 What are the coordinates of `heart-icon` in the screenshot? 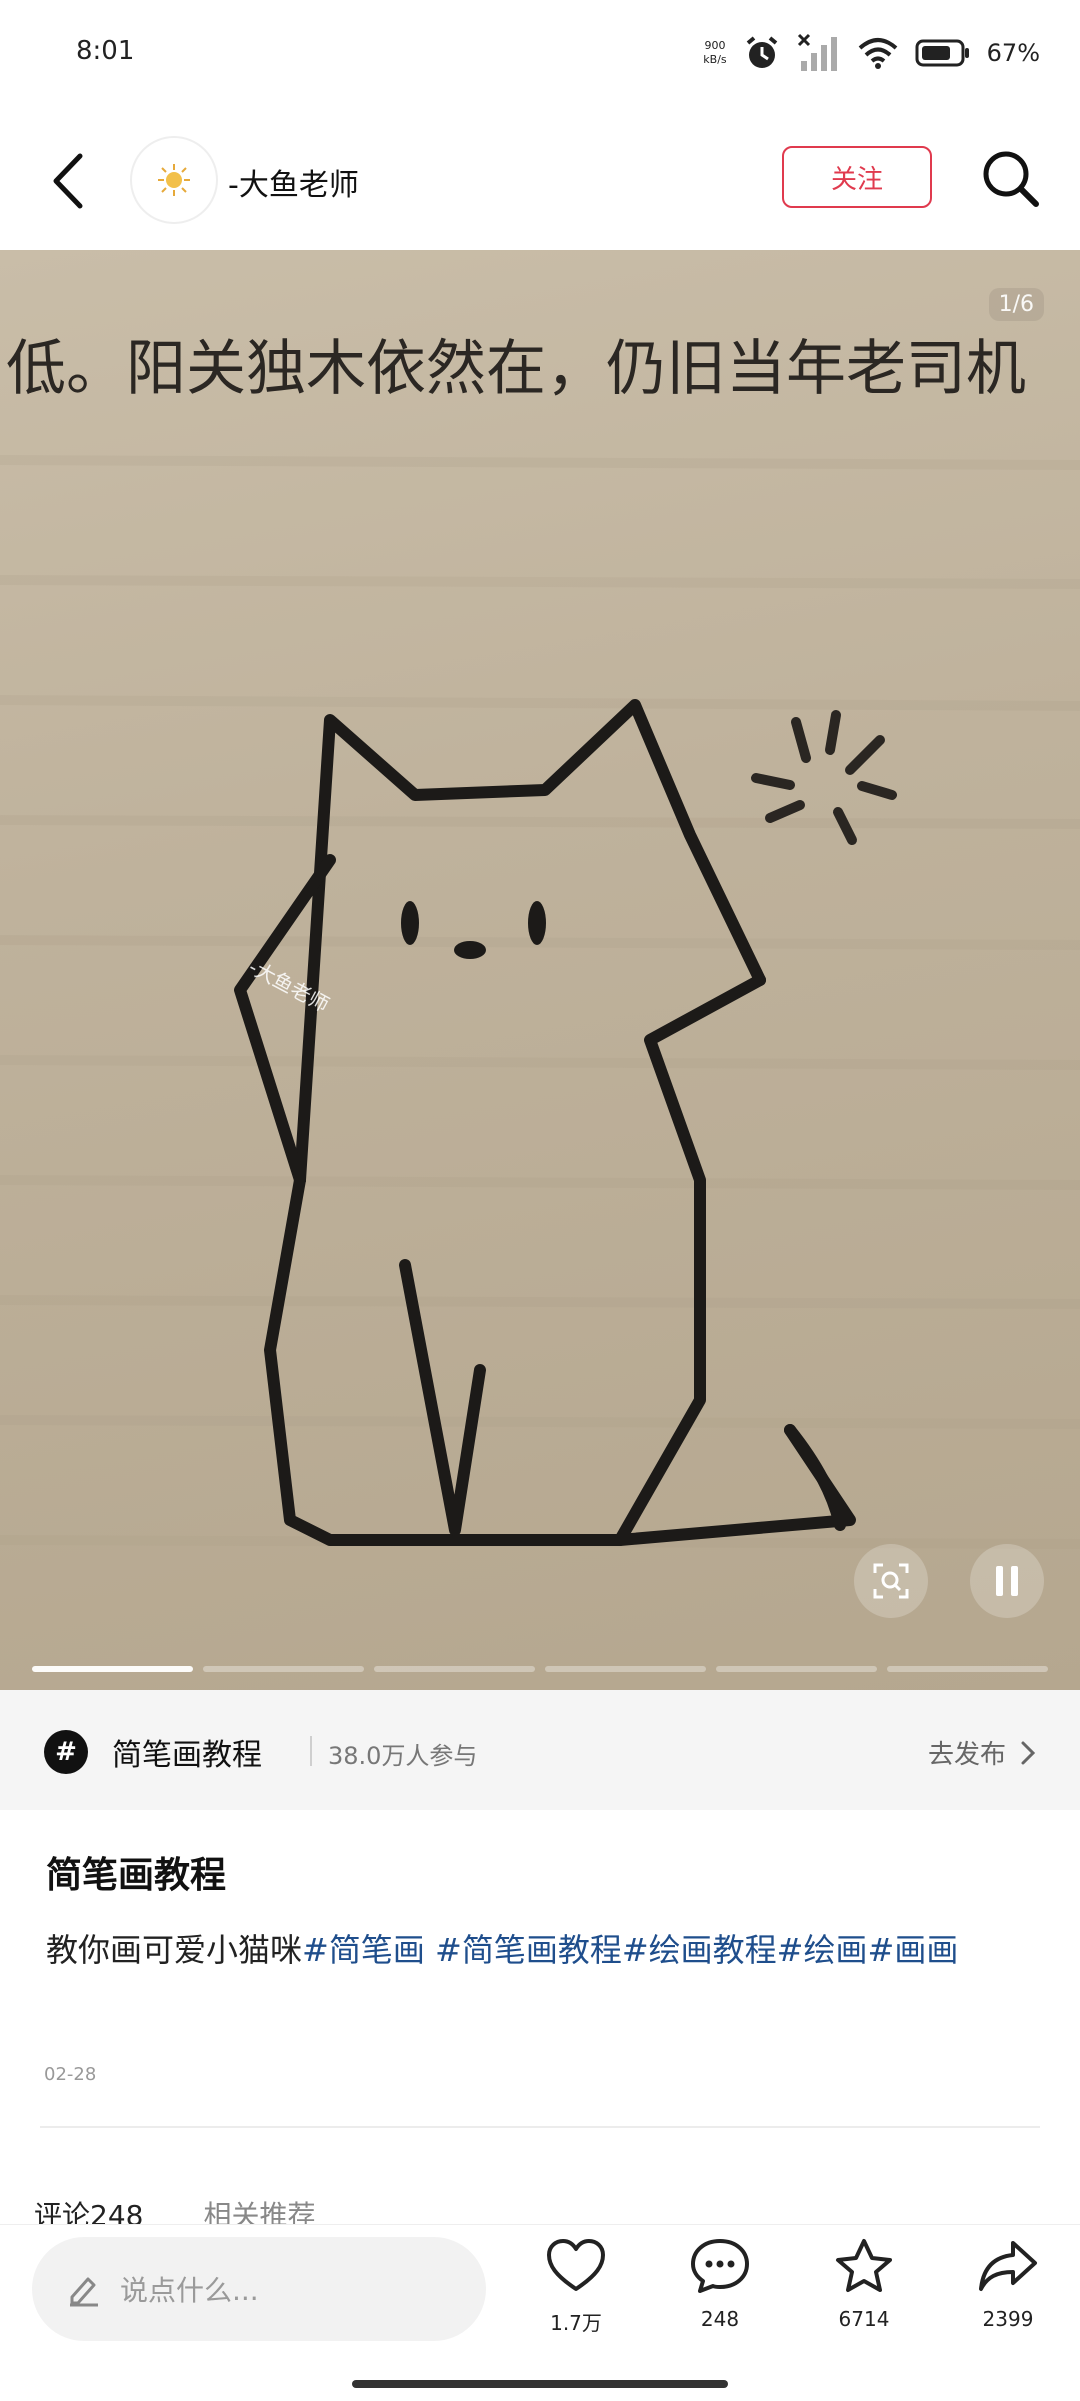 It's located at (576, 2265).